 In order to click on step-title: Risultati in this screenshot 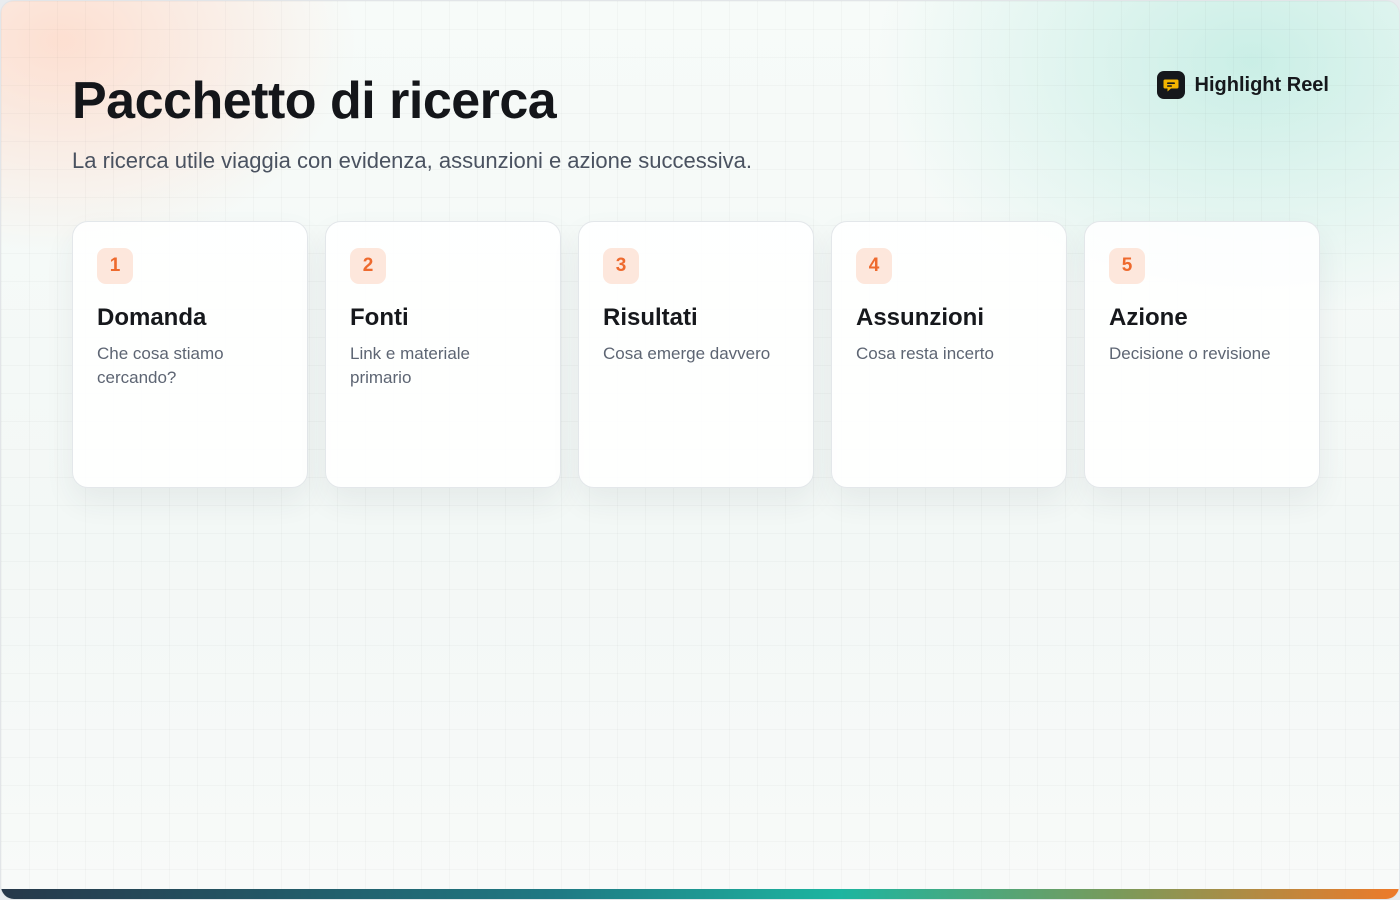, I will do `click(650, 317)`.